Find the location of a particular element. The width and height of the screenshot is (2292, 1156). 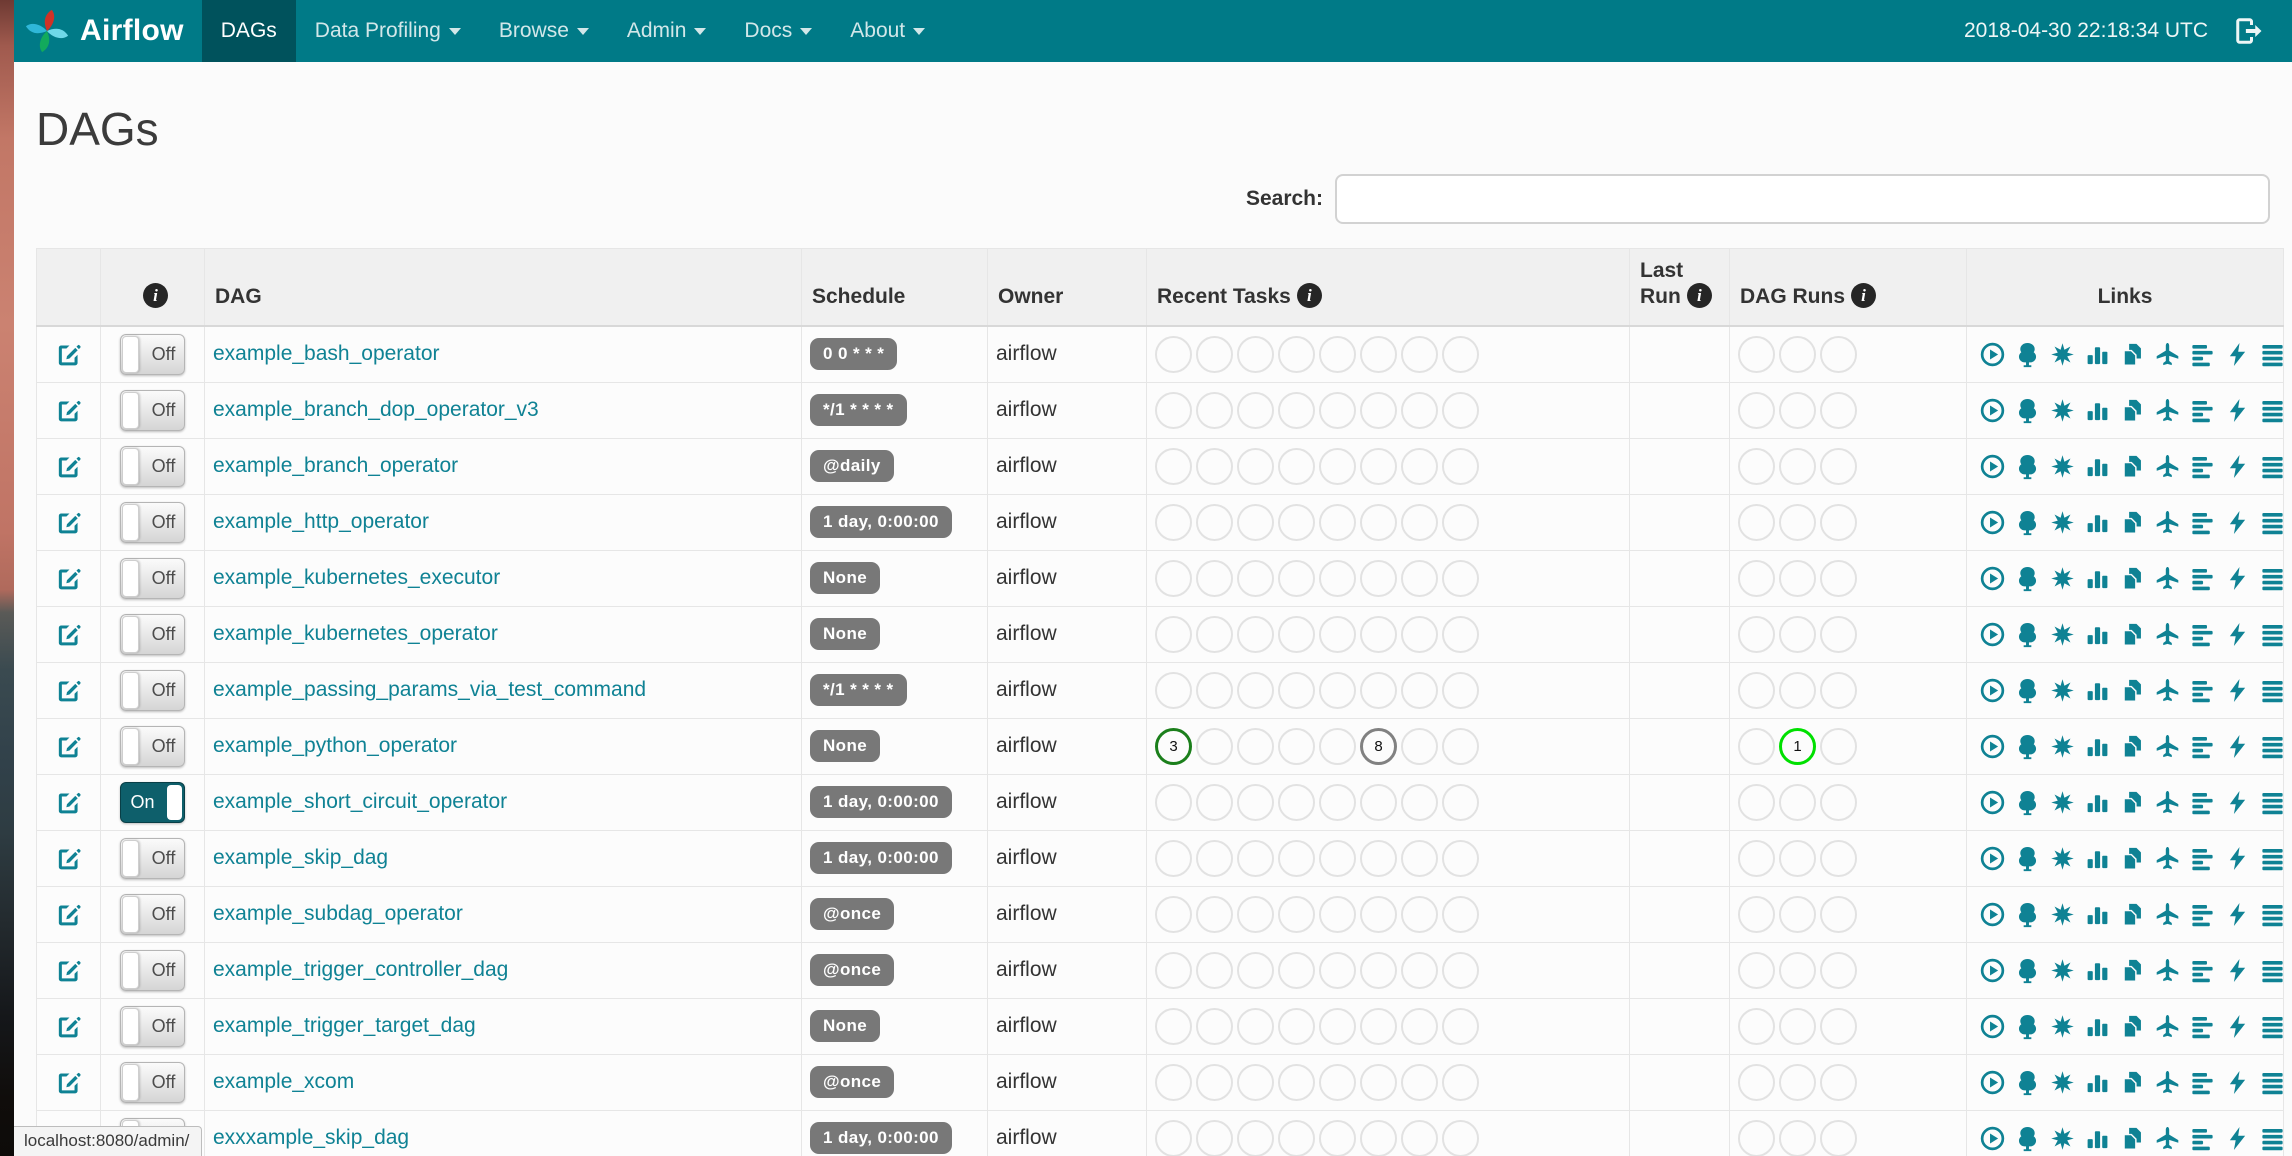

nav-item-browse: Browse is located at coordinates (544, 31).